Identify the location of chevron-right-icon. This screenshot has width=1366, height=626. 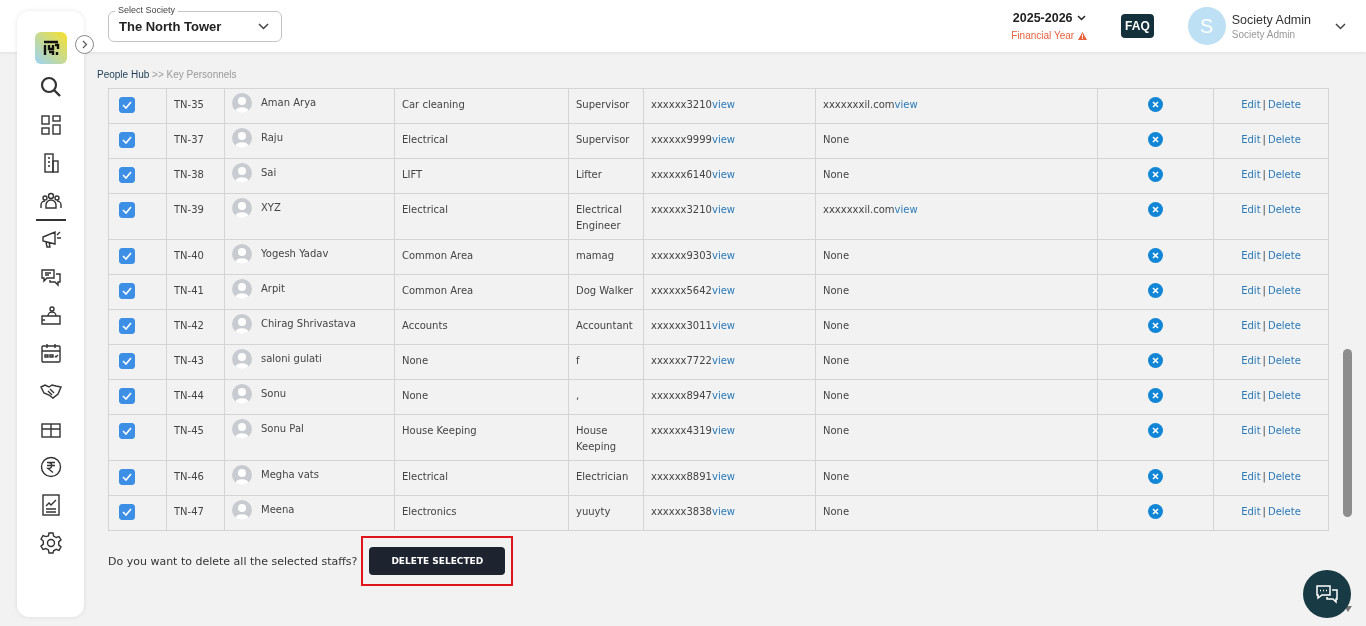
(84, 44).